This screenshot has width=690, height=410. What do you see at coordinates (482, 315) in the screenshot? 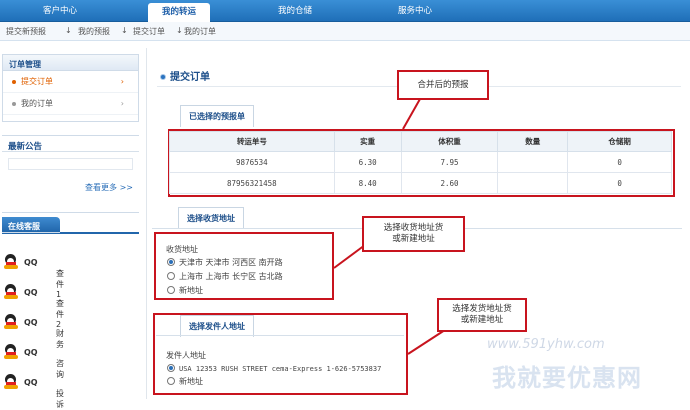
I see `callout-sender-address: 选择发货地址货 或新建地址` at bounding box center [482, 315].